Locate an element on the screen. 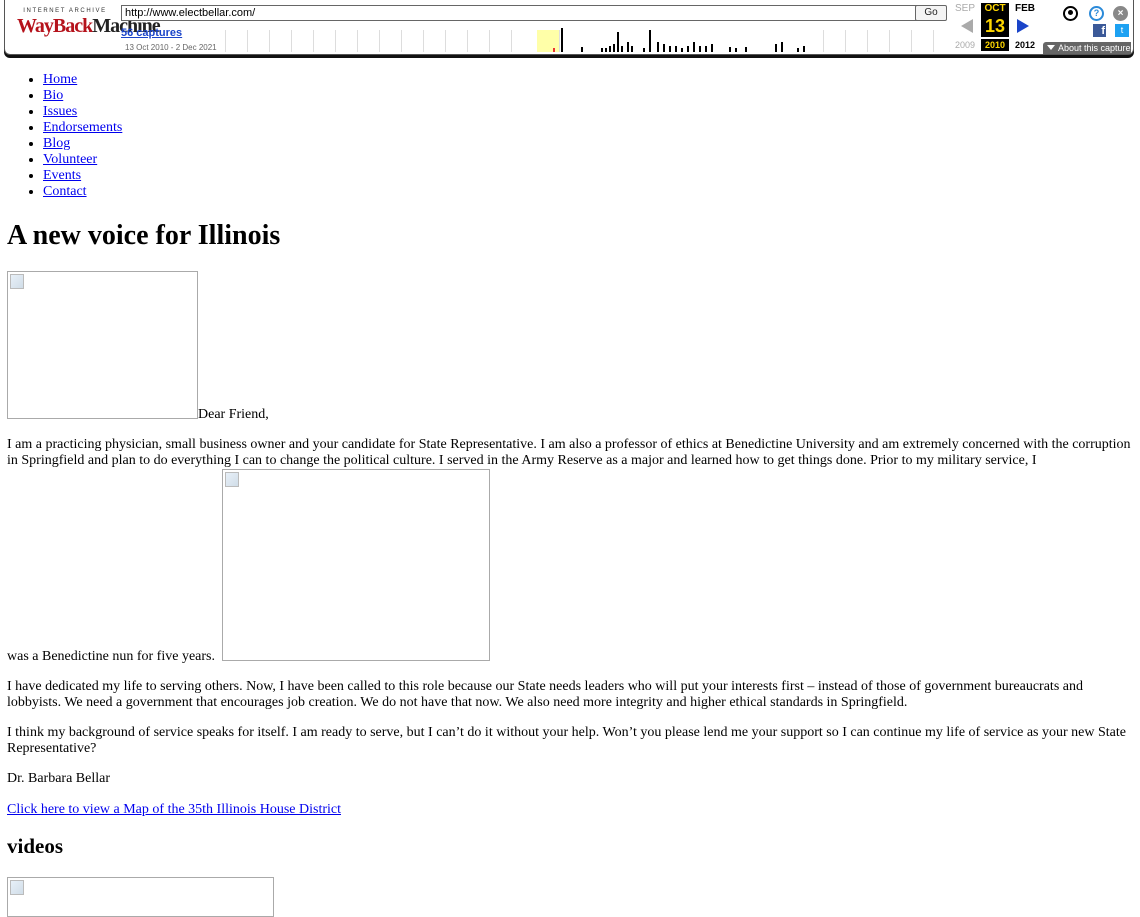 The width and height of the screenshot is (1140, 917). nav-link-events: Events is located at coordinates (62, 175).